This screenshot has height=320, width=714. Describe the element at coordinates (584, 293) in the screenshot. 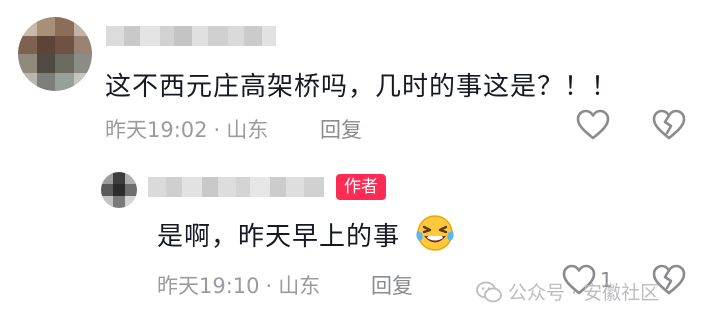

I see `watermark-text: 公众号 · 安徽社区` at that location.